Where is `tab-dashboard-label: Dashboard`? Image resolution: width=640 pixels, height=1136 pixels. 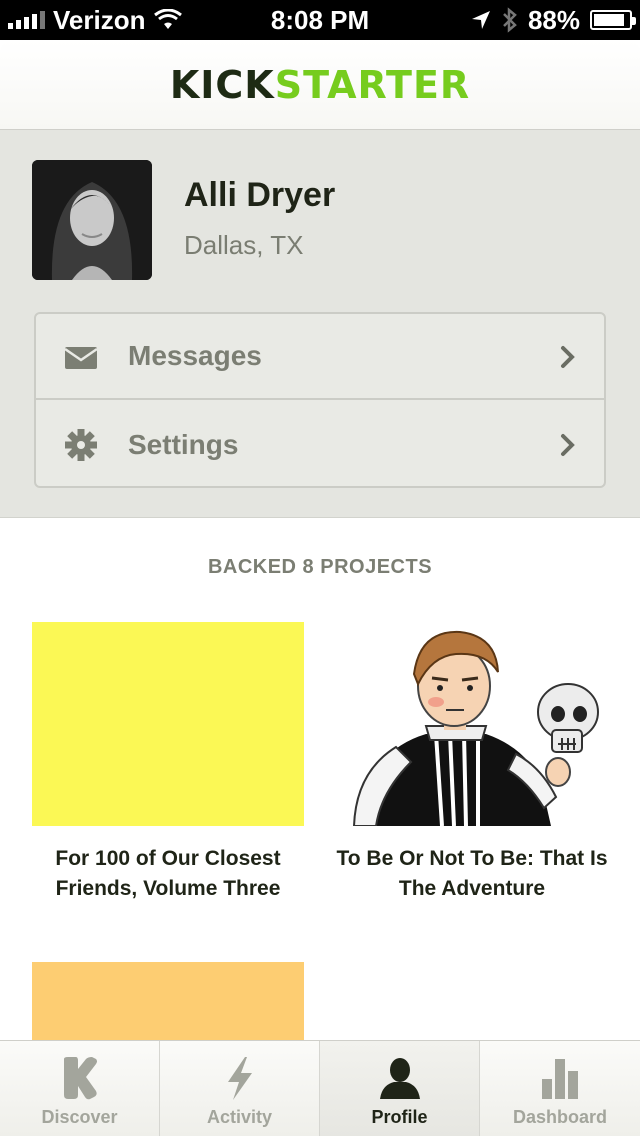 tab-dashboard-label: Dashboard is located at coordinates (560, 1117).